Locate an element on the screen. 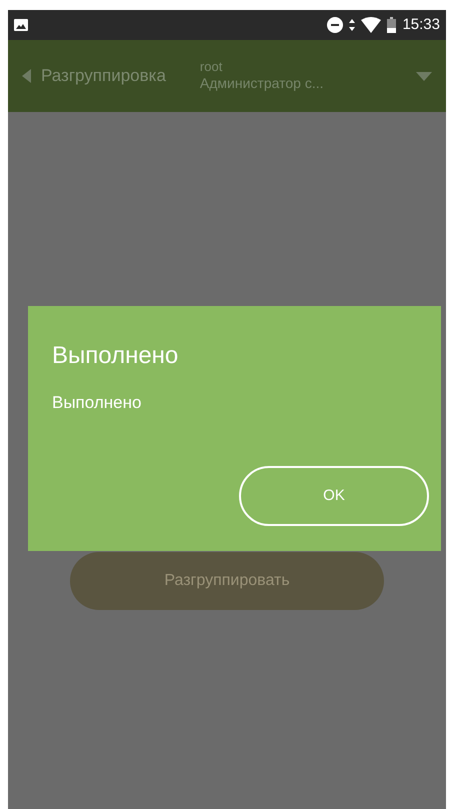  dialog-title: Выполнено is located at coordinates (116, 356).